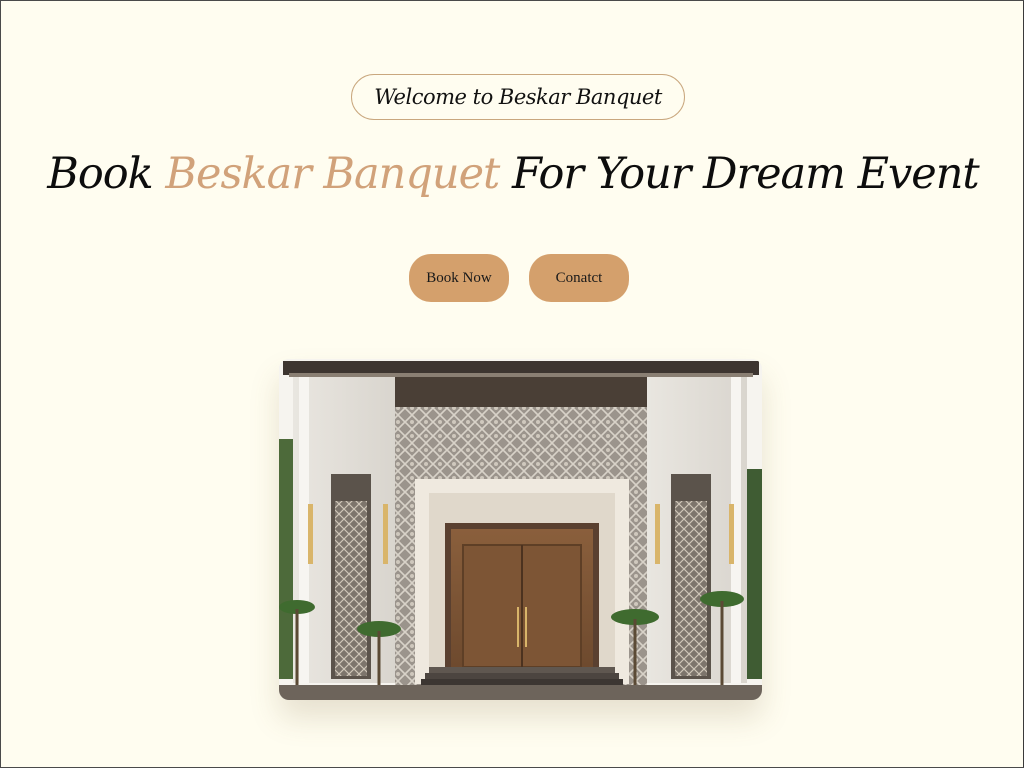 This screenshot has width=1024, height=768. I want to click on hero-title: Book Beskar Banquet For Your Dream Event, so click(512, 174).